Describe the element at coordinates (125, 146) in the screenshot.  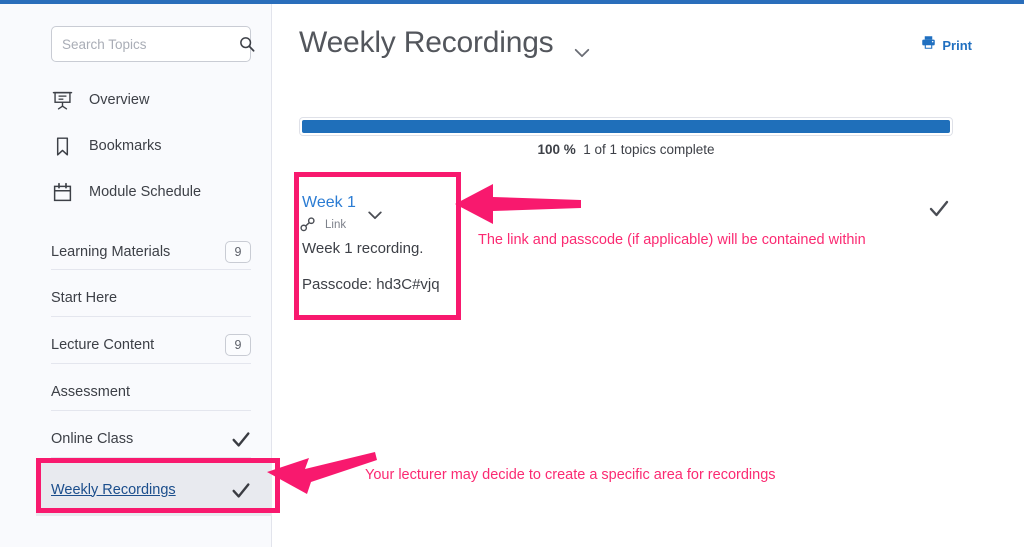
I see `sidebar-item-label: Bookmarks` at that location.